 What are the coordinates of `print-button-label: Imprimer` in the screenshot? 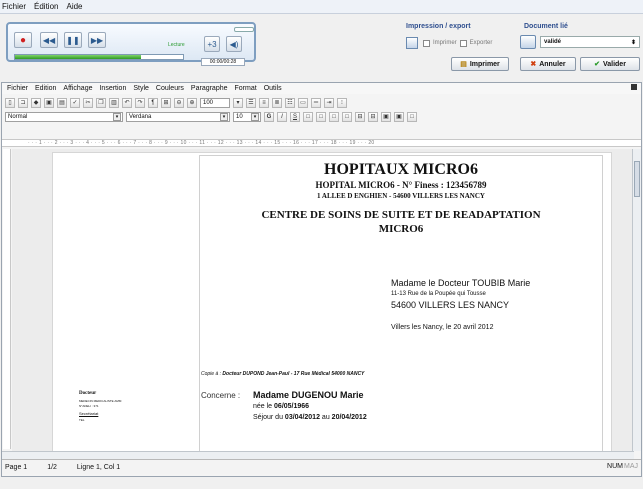 It's located at (484, 64).